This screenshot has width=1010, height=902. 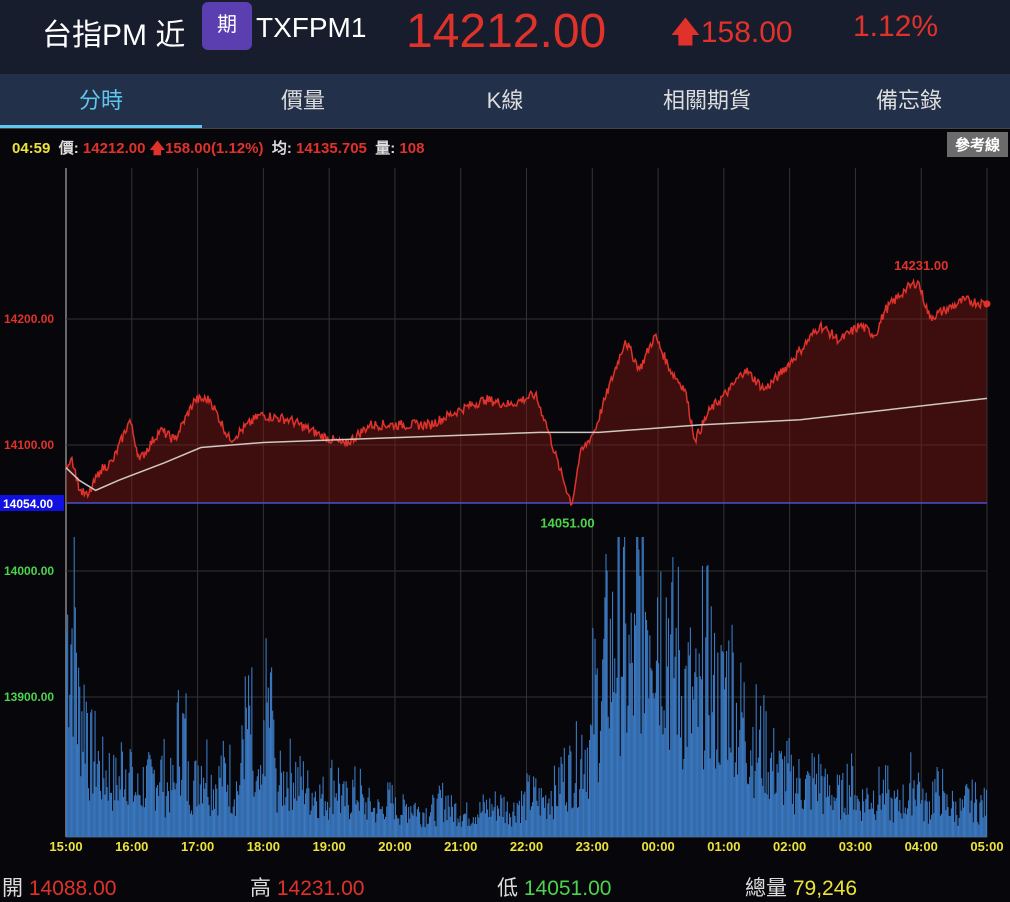 What do you see at coordinates (855, 846) in the screenshot?
I see `x-tick-label: 03:00` at bounding box center [855, 846].